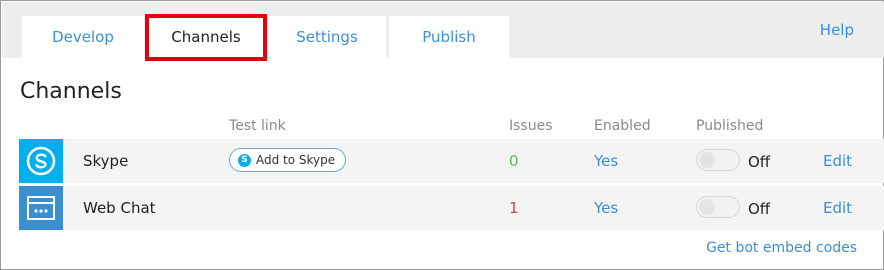  I want to click on column-header-issues: Issues, so click(531, 126).